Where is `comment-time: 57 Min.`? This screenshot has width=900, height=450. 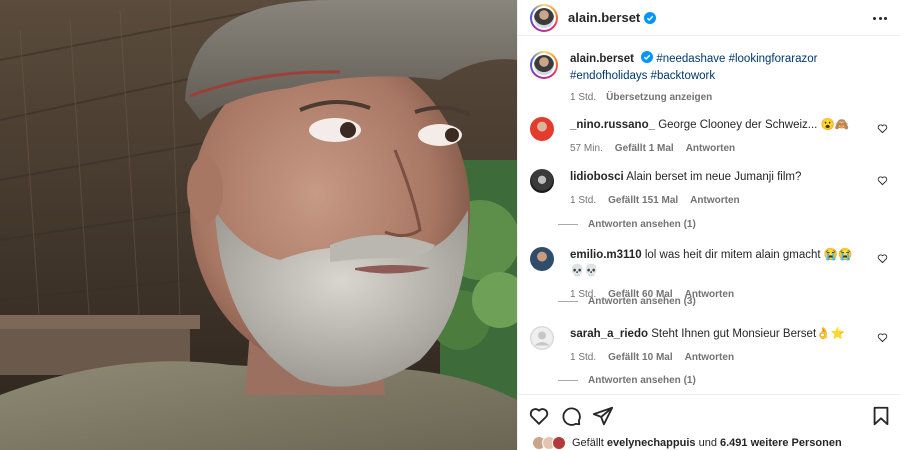 comment-time: 57 Min. is located at coordinates (586, 148).